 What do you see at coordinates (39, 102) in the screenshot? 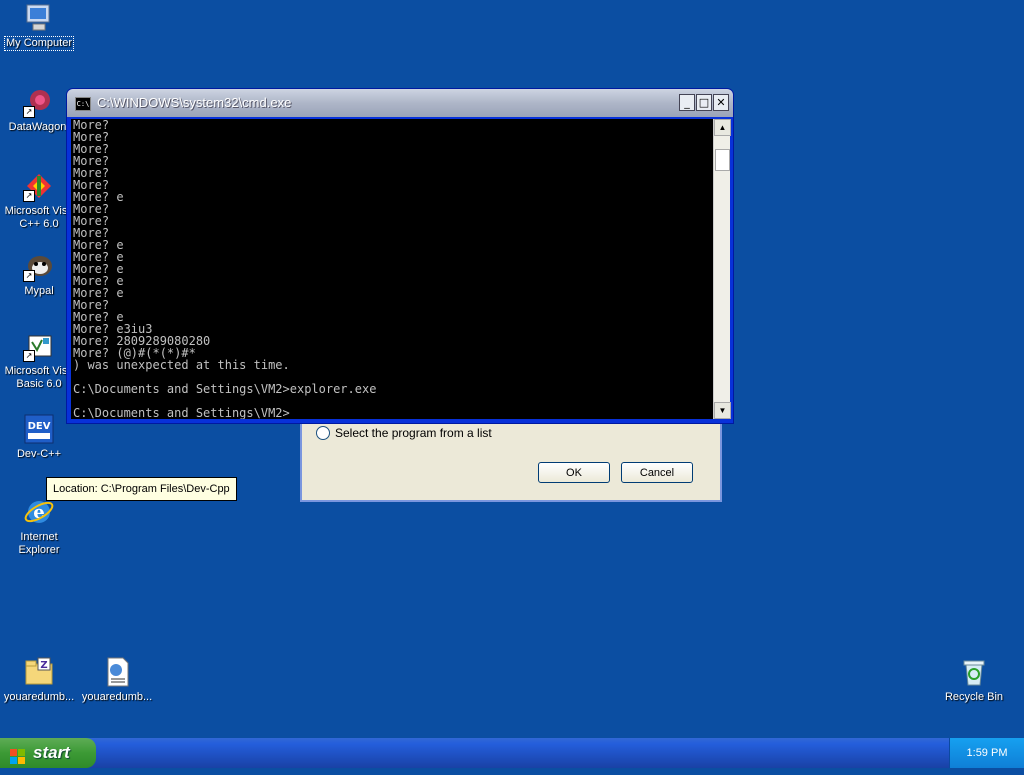
I see `datawagon-icon: ↗` at bounding box center [39, 102].